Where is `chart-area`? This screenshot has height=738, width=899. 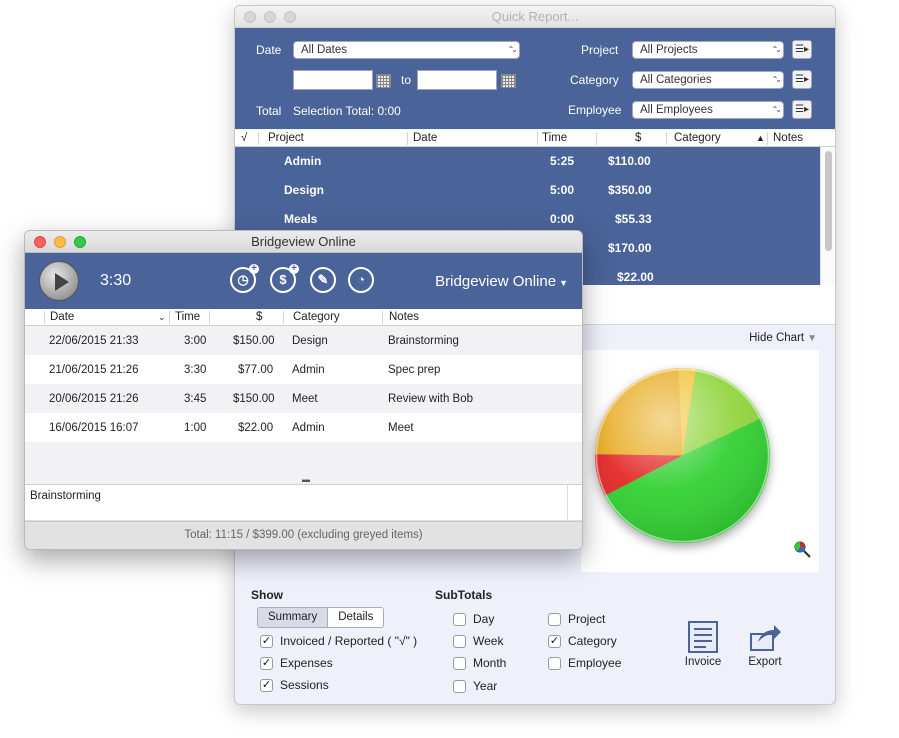
chart-area is located at coordinates (700, 461).